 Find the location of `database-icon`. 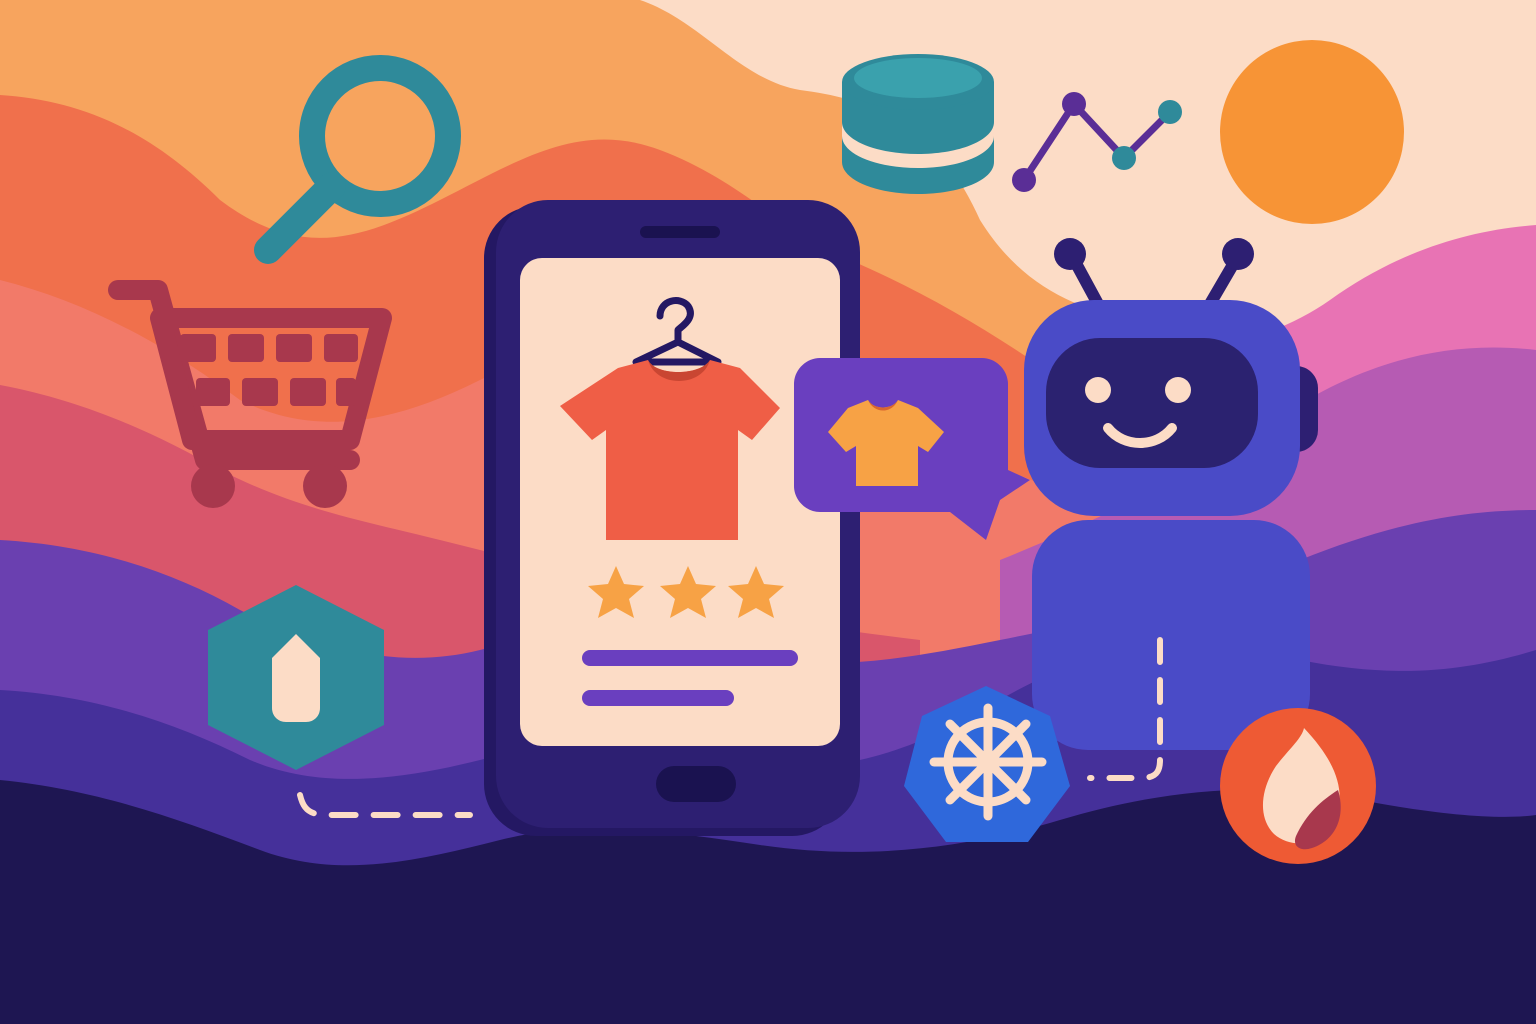

database-icon is located at coordinates (918, 124).